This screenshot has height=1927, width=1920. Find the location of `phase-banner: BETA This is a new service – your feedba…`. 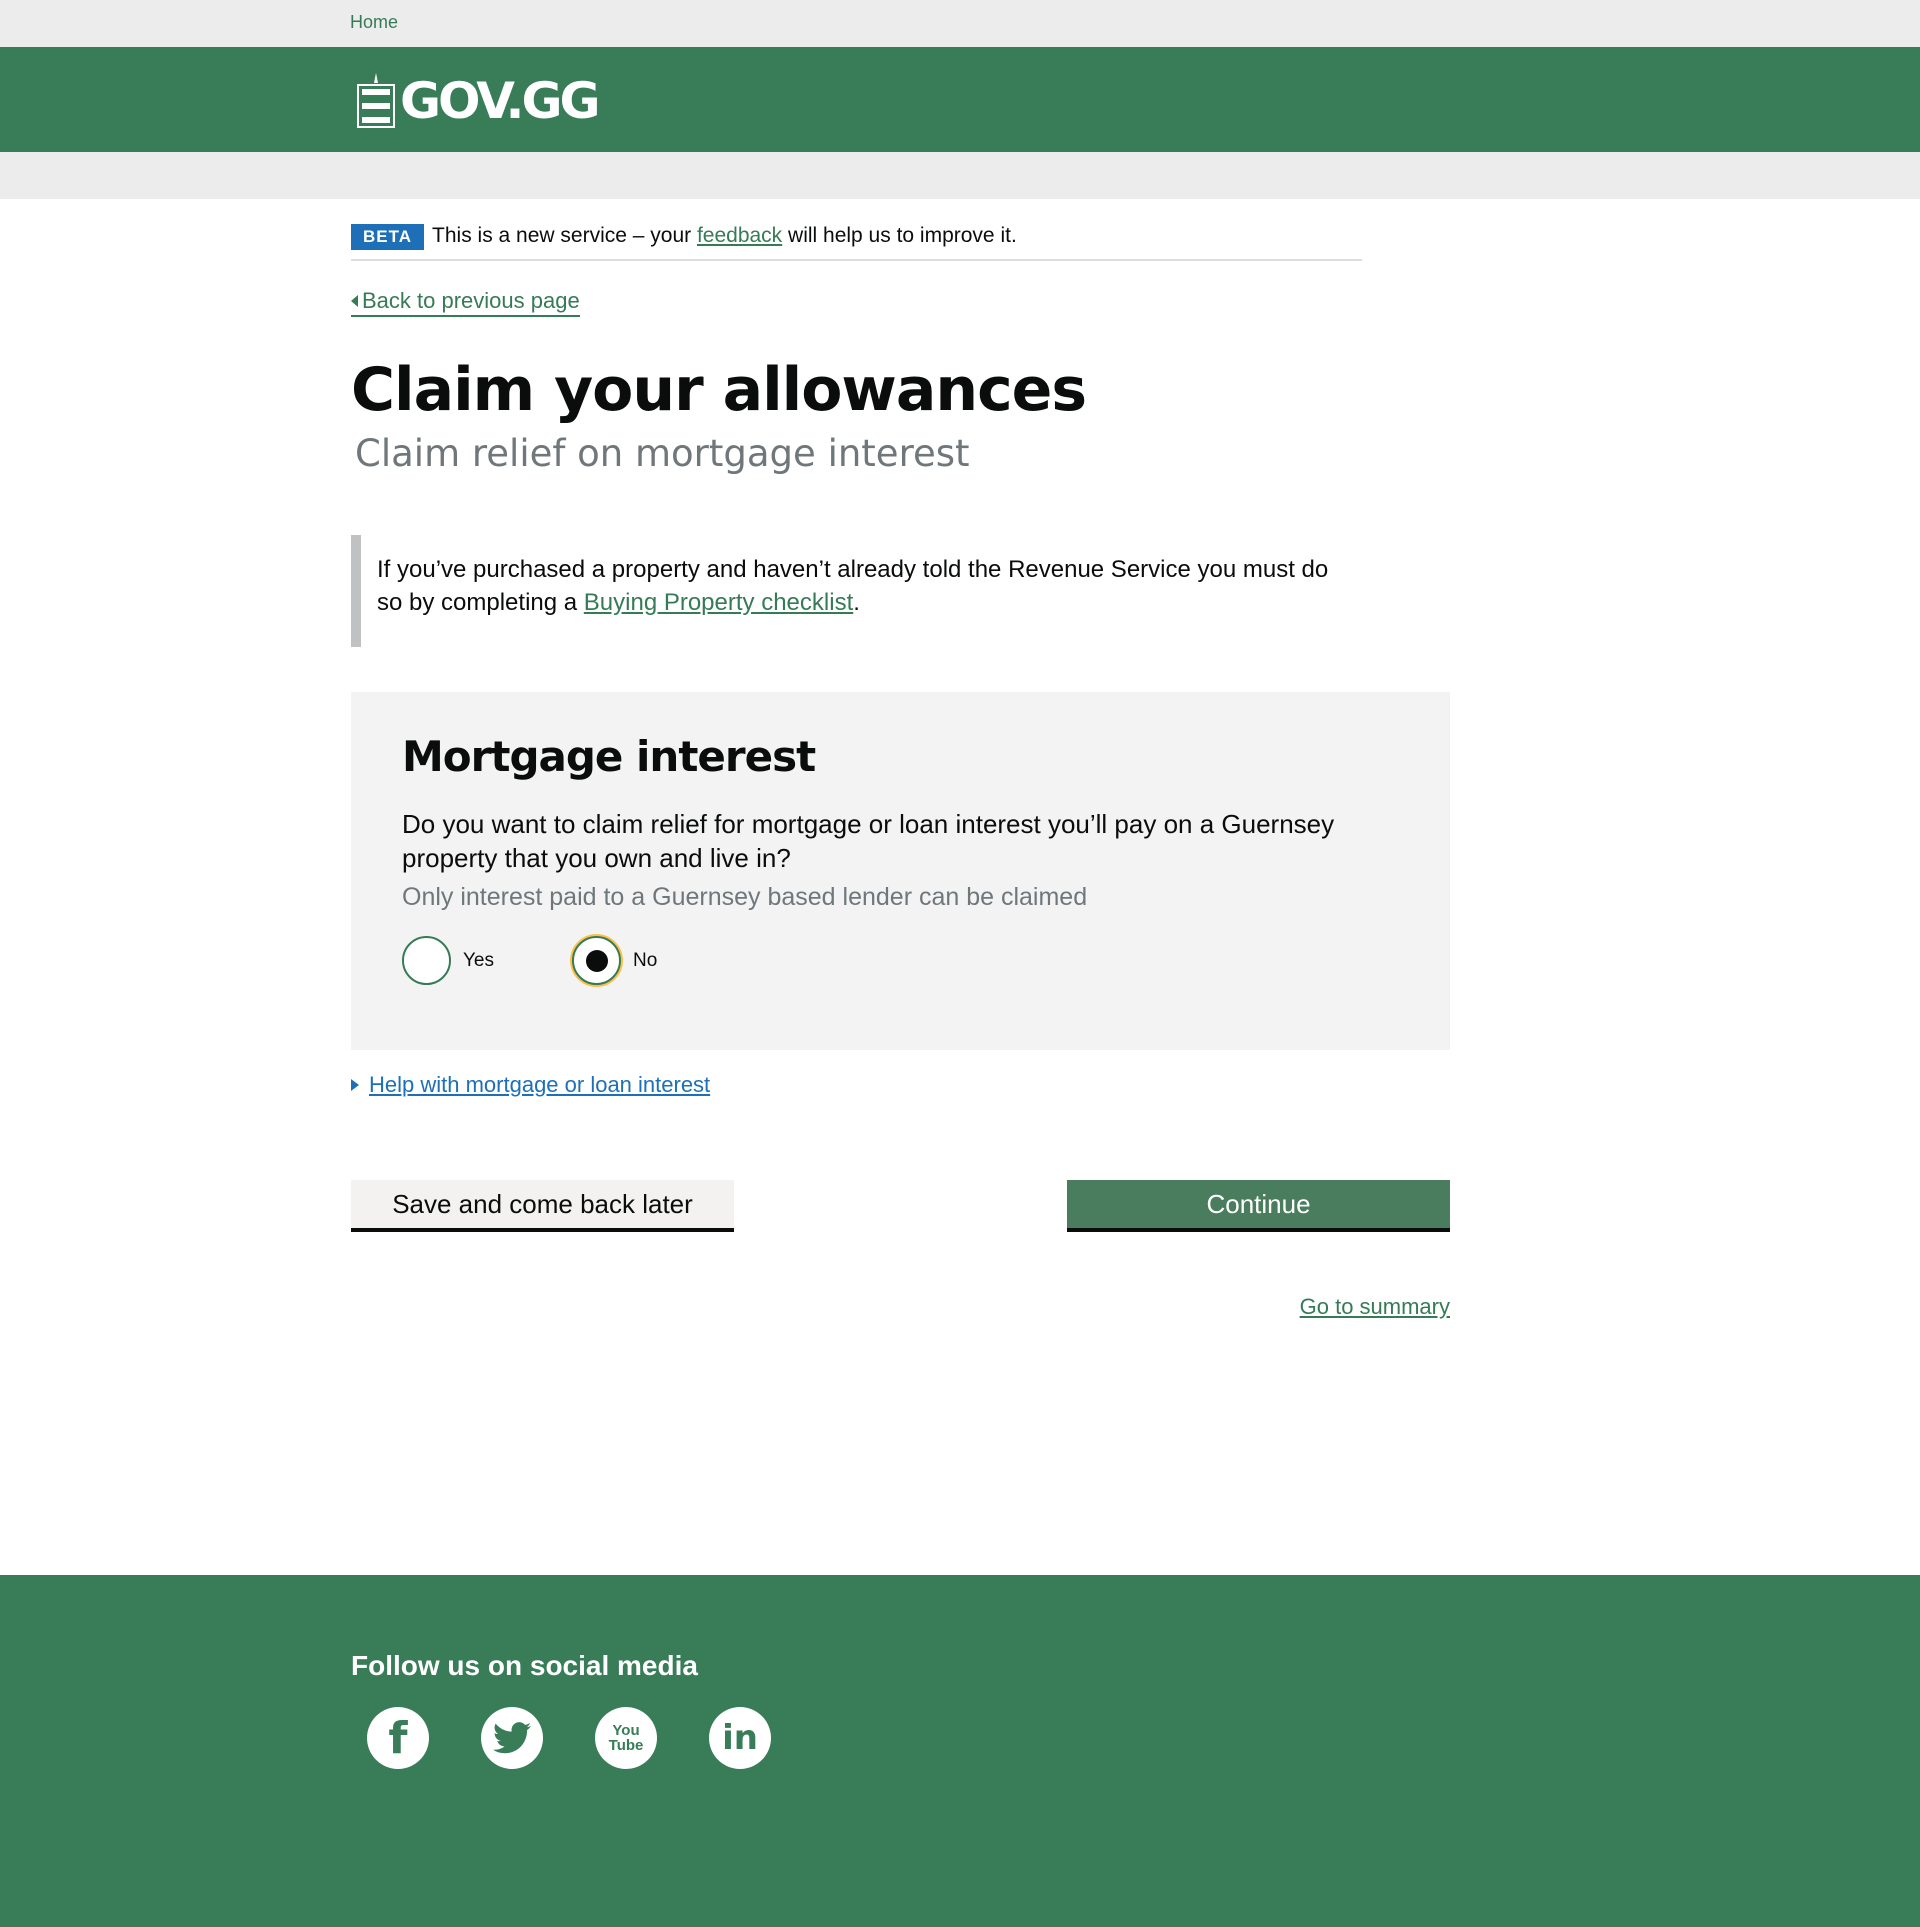

phase-banner: BETA This is a new service – your feedba… is located at coordinates (856, 242).